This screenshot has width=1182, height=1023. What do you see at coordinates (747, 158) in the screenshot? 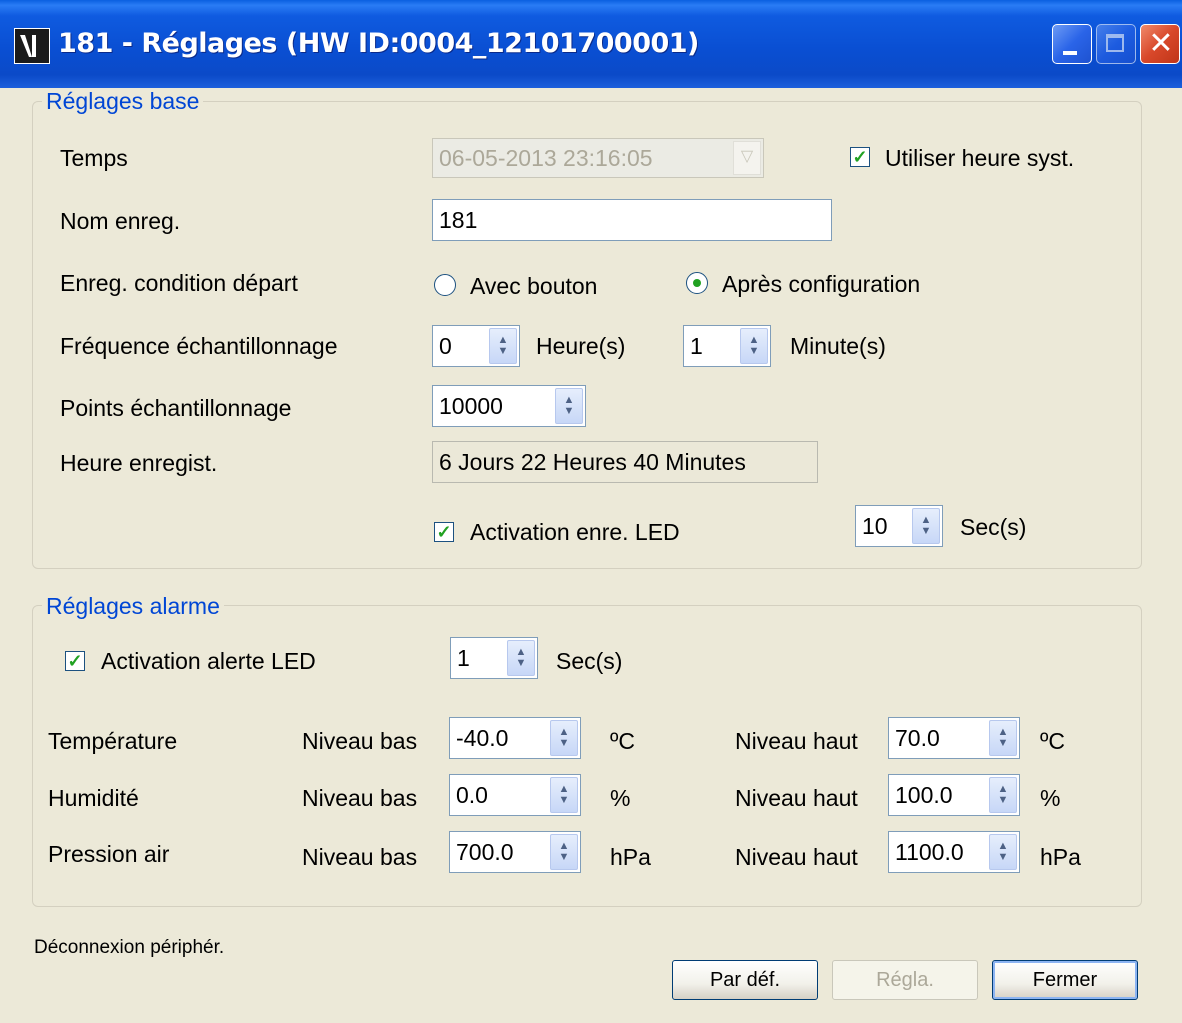
I see `chevron-down-icon: ▽` at bounding box center [747, 158].